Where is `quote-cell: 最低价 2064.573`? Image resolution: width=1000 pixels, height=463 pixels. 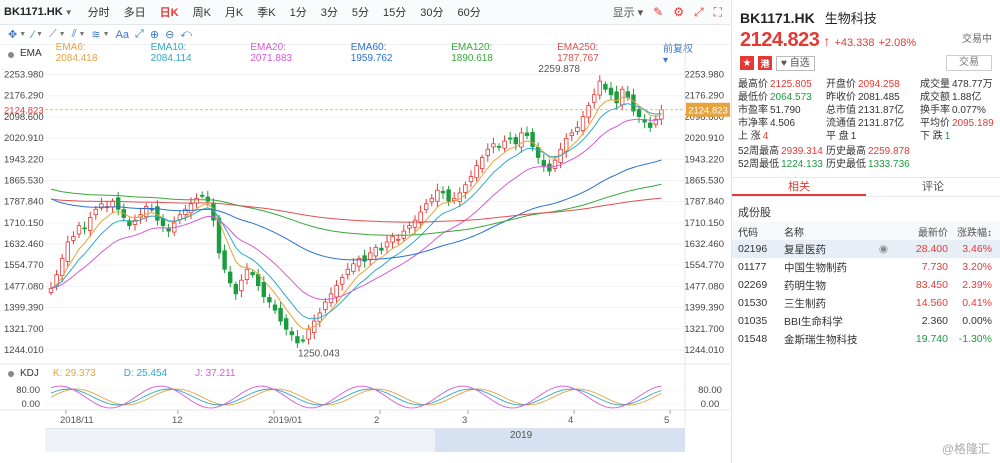
quote-cell: 最低价 2064.573 is located at coordinates (775, 97).